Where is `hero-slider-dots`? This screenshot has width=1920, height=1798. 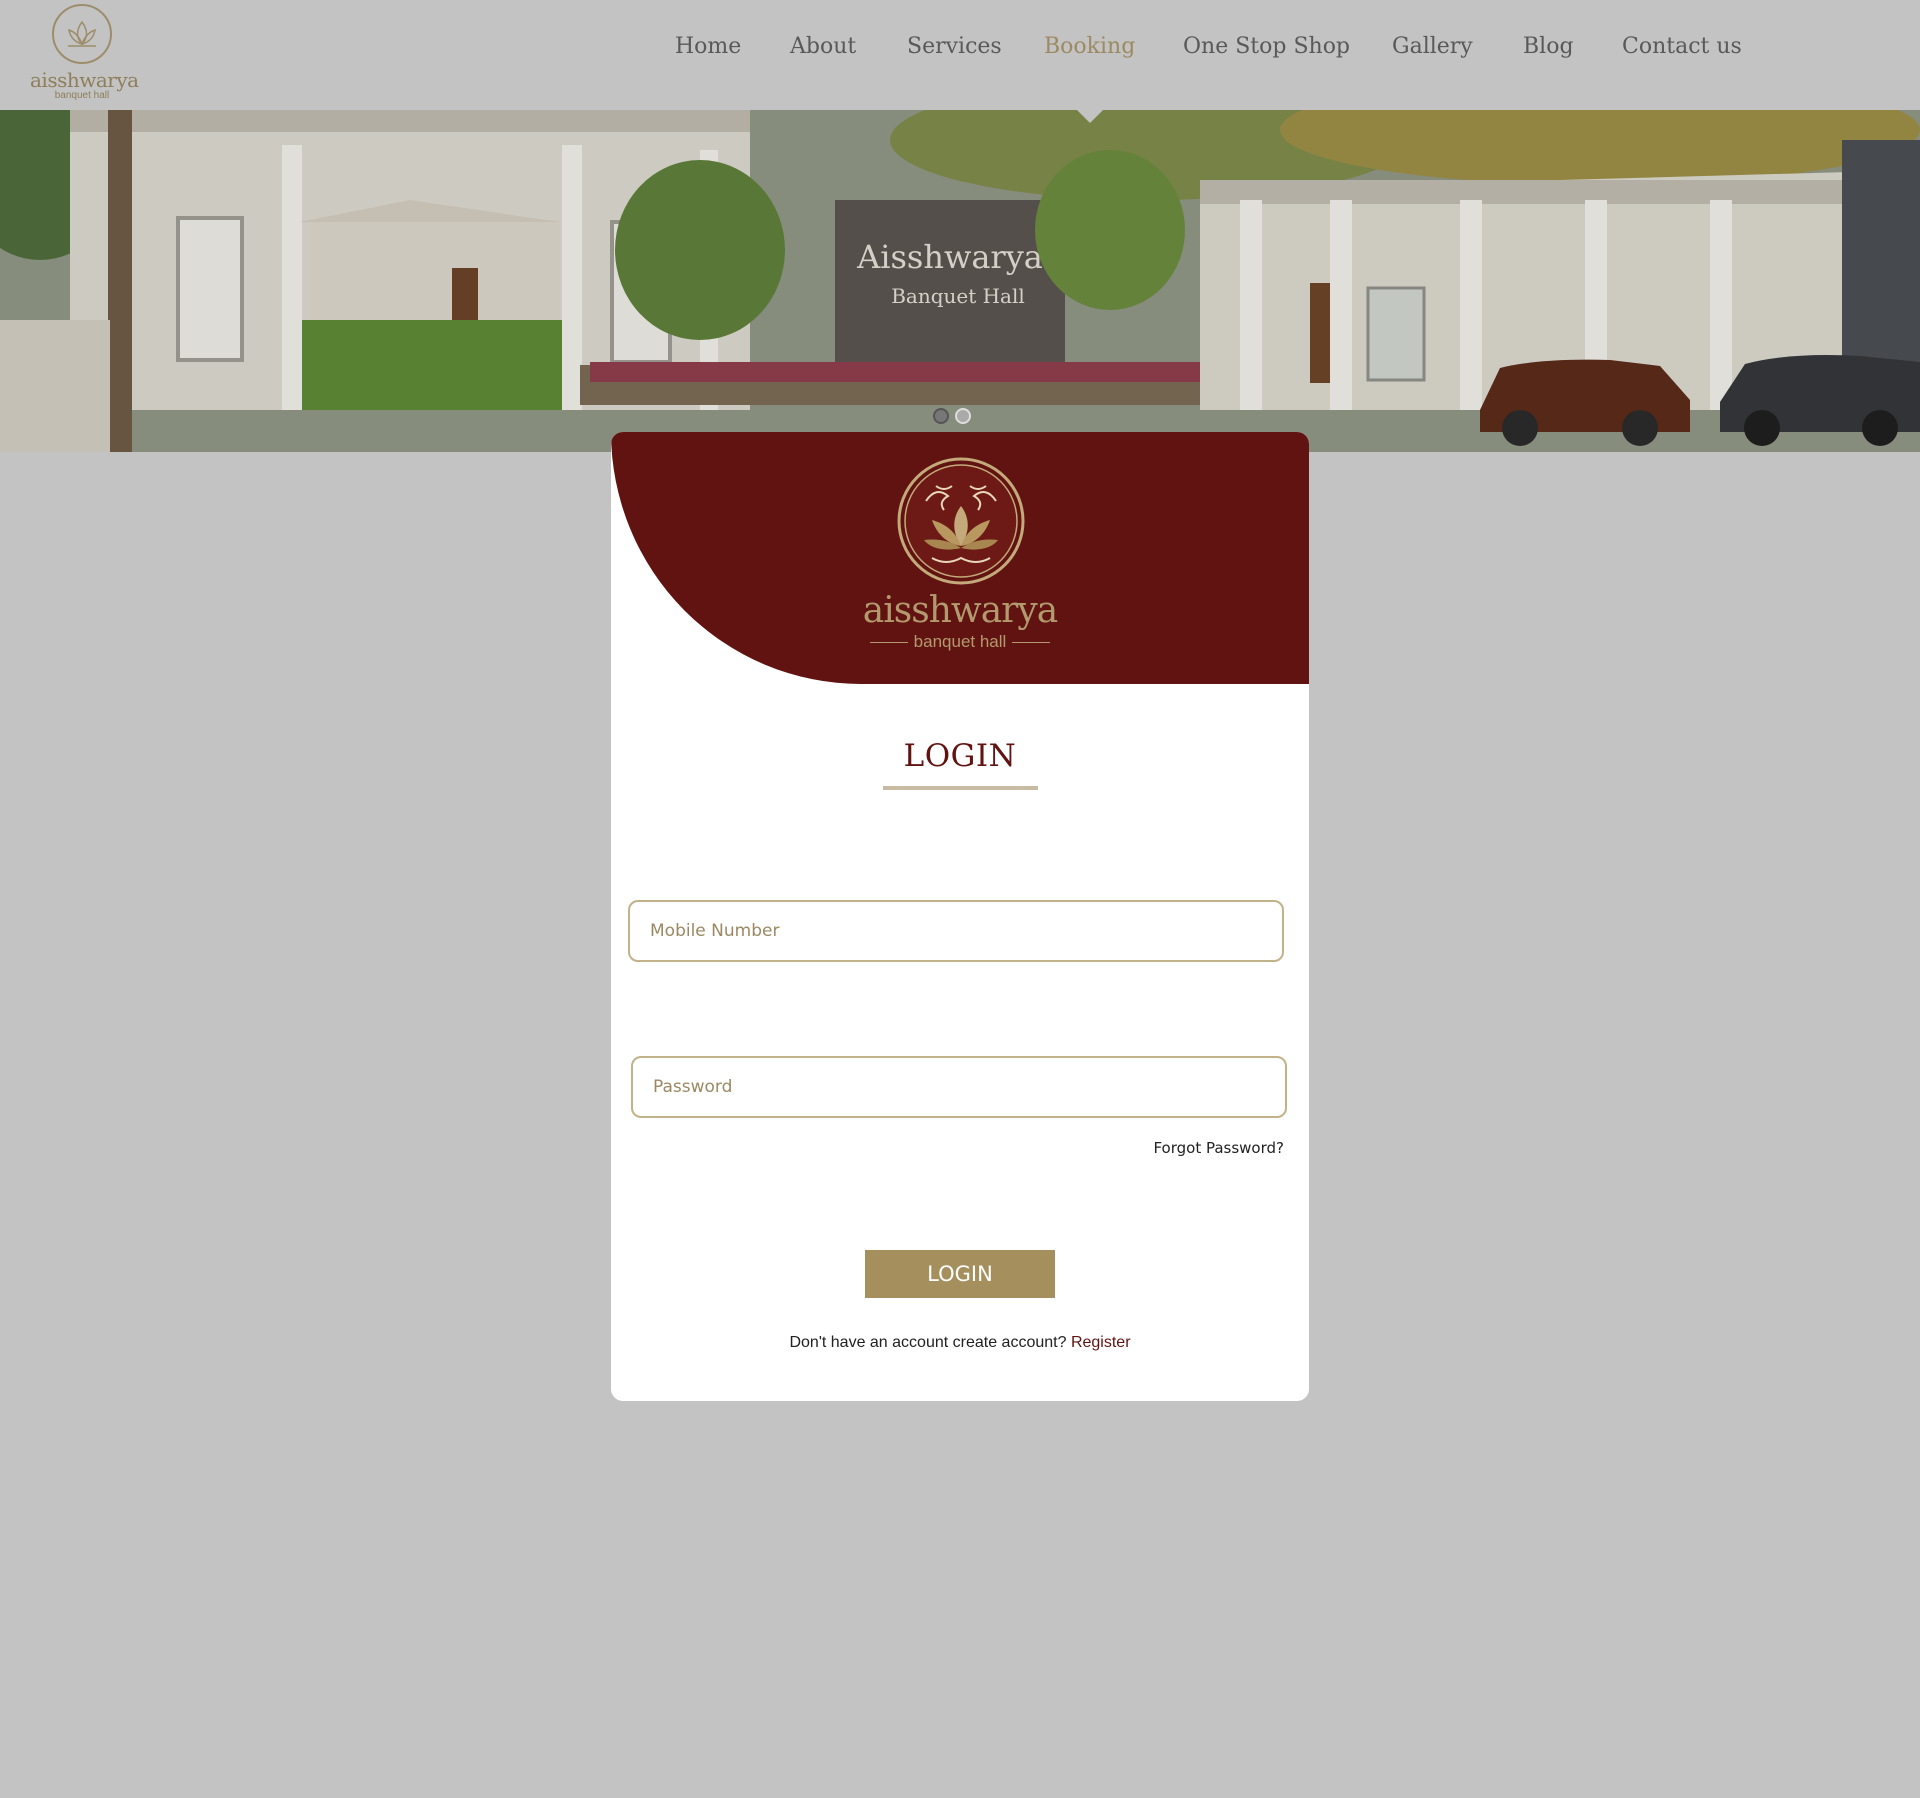 hero-slider-dots is located at coordinates (955, 418).